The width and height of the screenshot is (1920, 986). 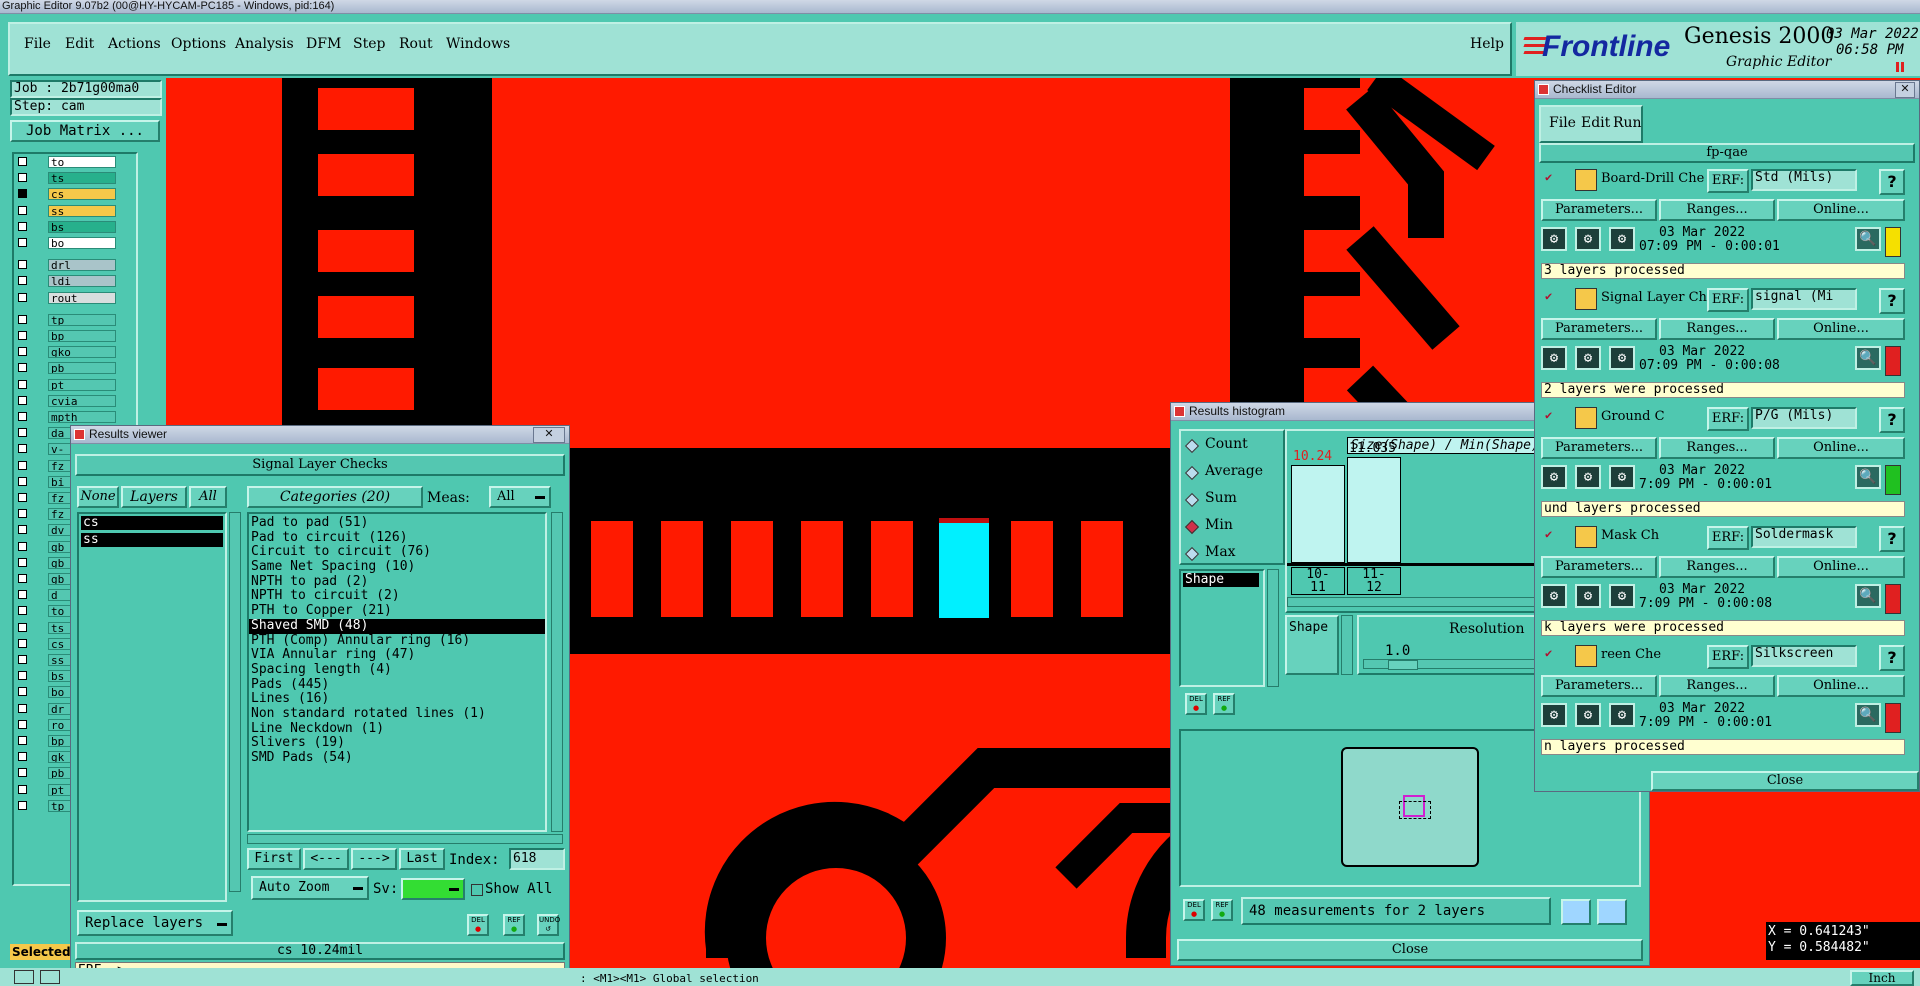 I want to click on layer-row: gko, so click(x=68, y=352).